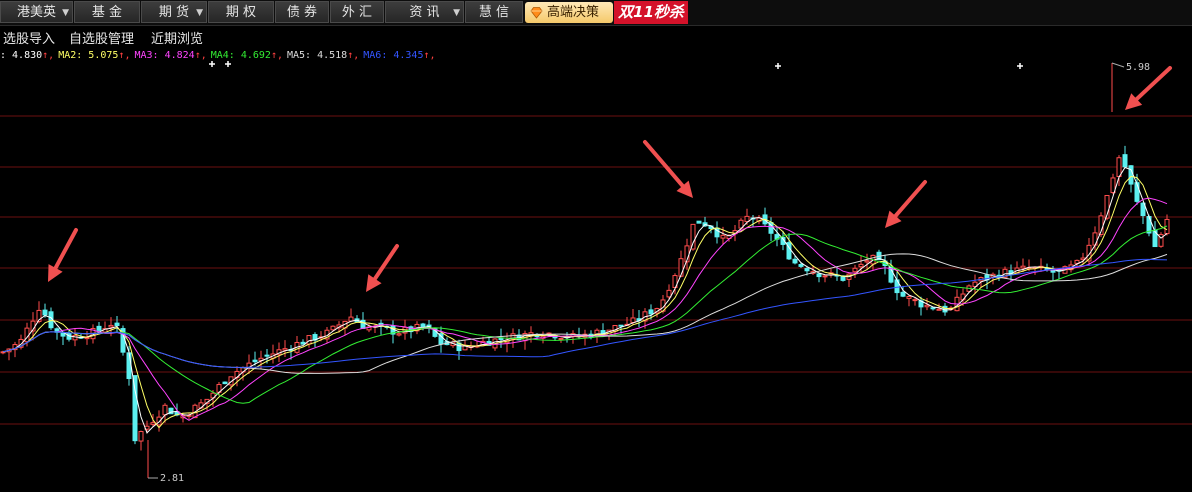 The height and width of the screenshot is (492, 1192). I want to click on high-price-label: 5.98, so click(1138, 67).